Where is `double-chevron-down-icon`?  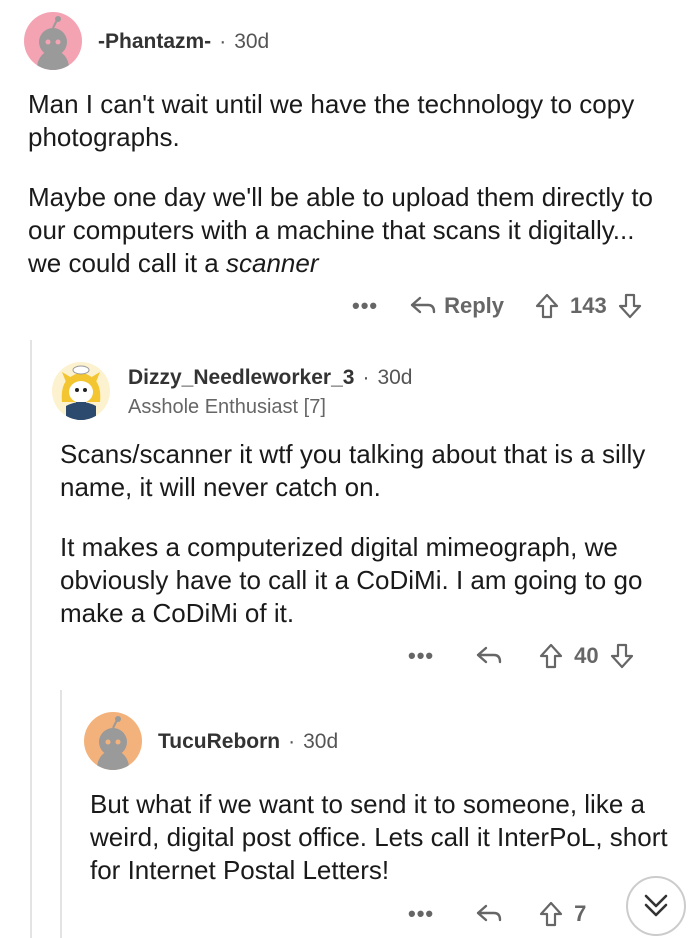 double-chevron-down-icon is located at coordinates (656, 905).